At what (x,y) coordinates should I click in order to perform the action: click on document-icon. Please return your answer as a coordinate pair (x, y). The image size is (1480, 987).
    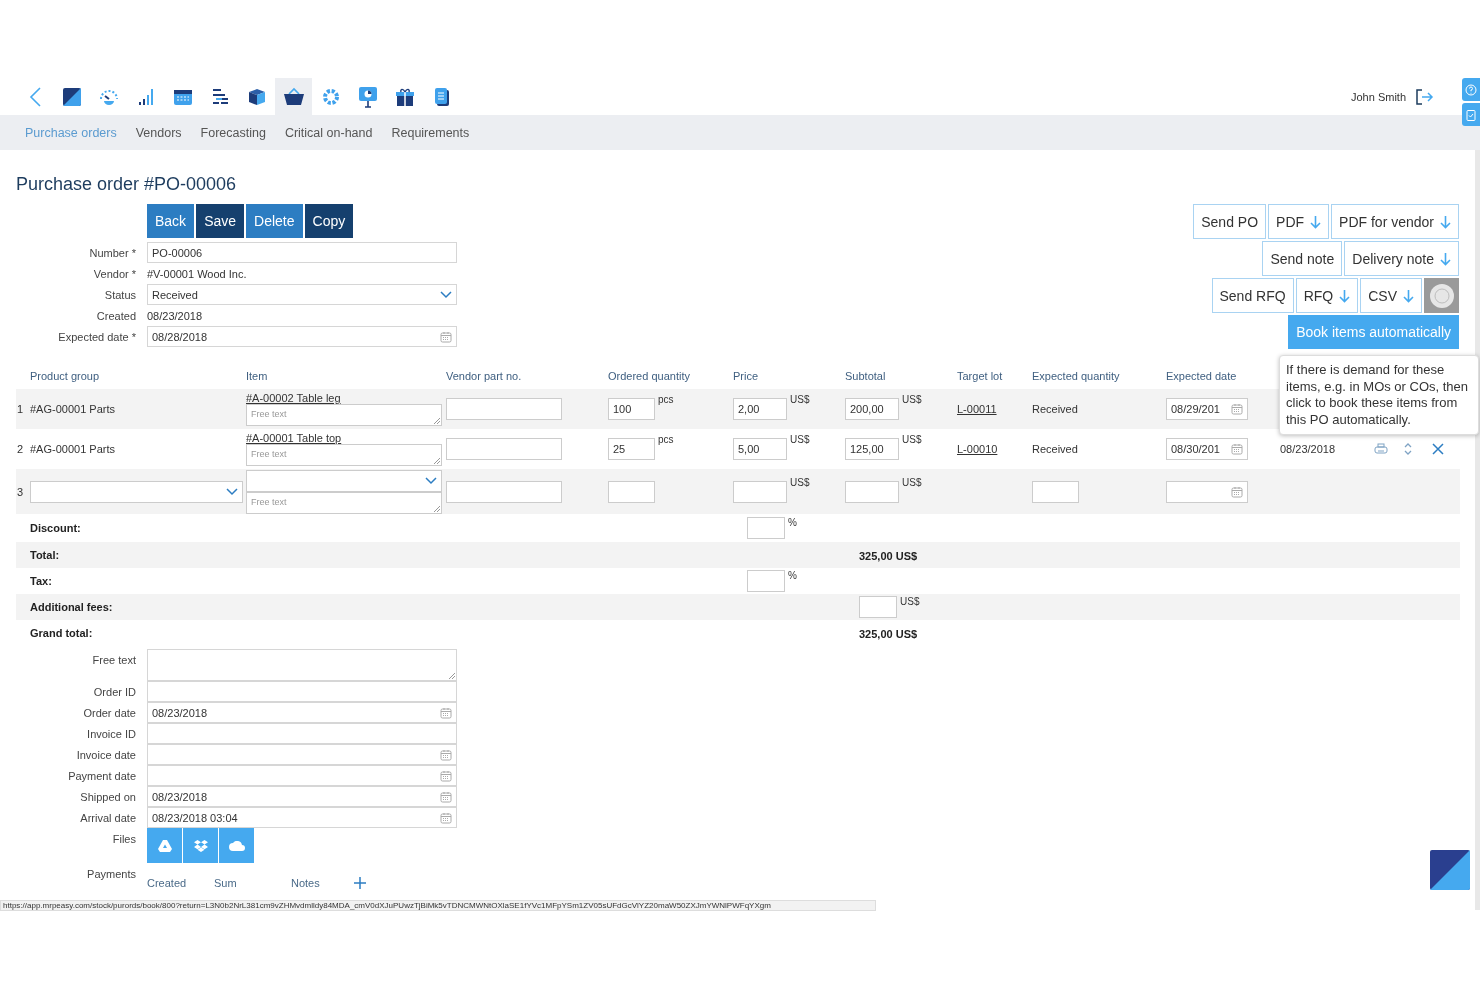
    Looking at the image, I should click on (441, 96).